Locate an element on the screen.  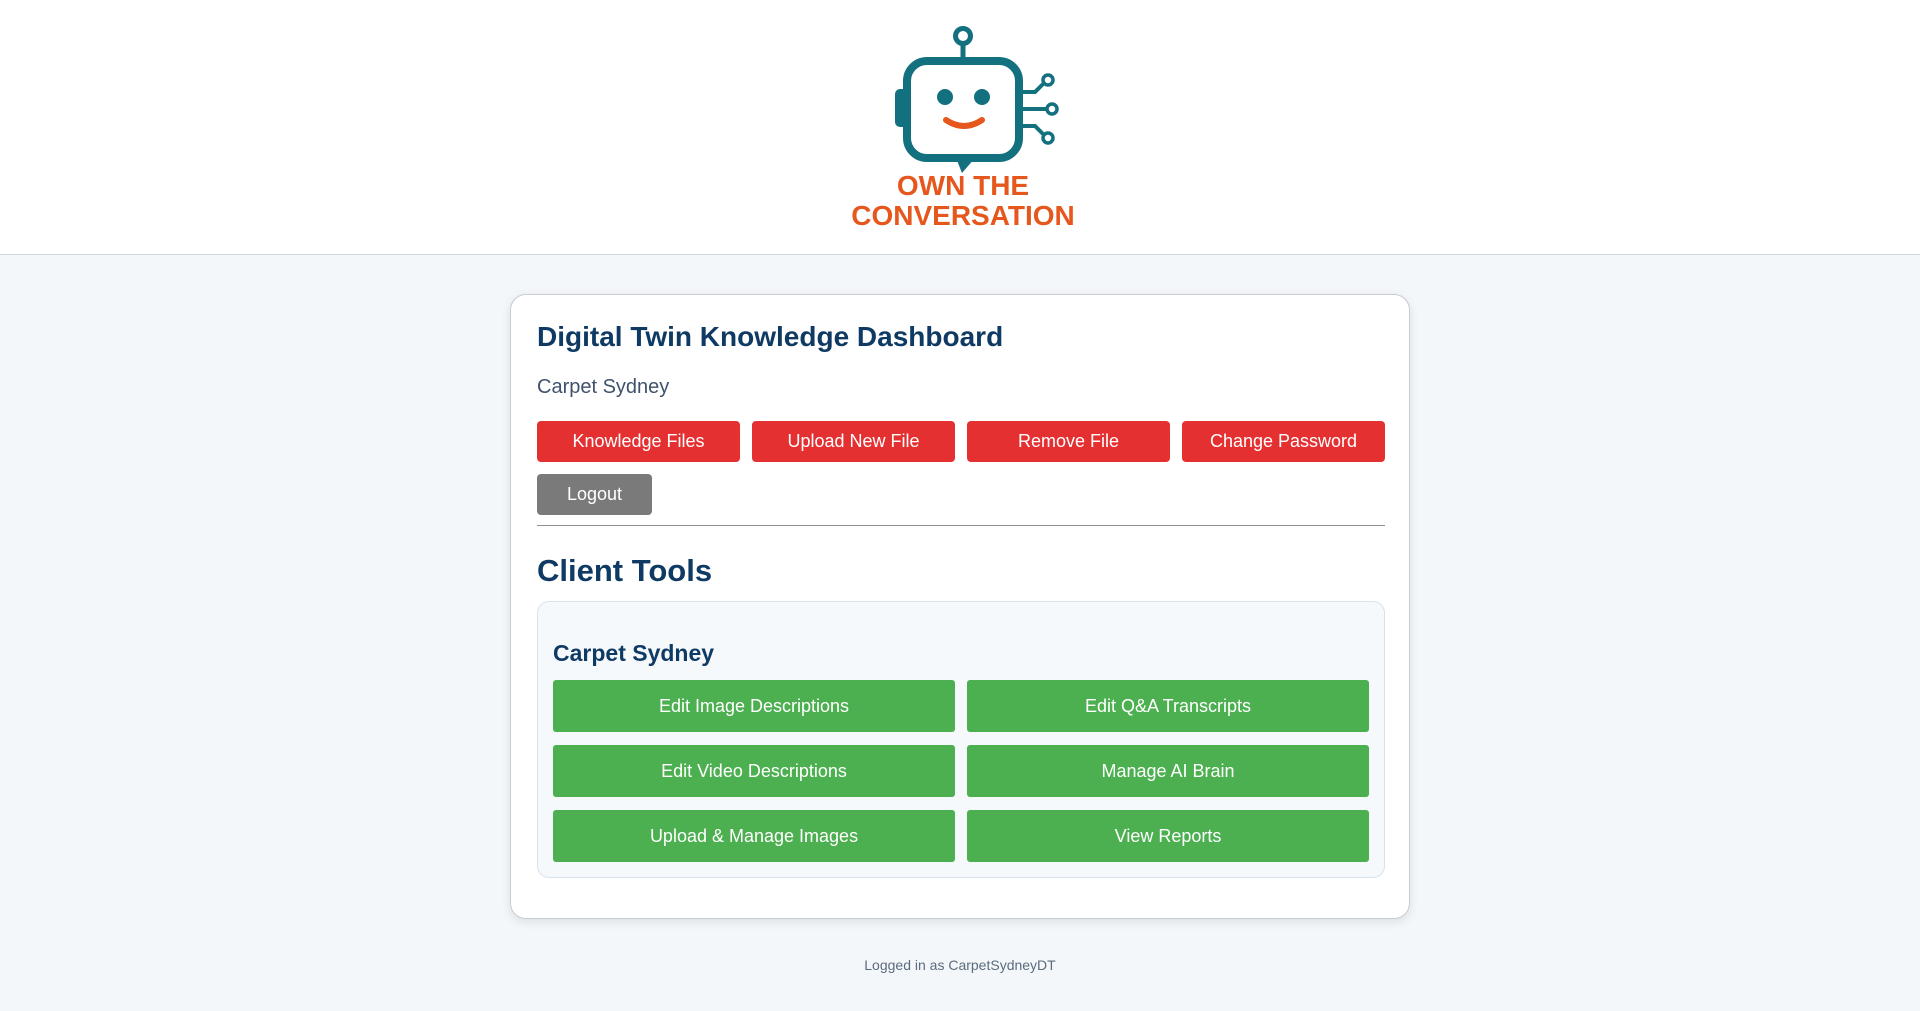
client-tools-client-name: Carpet Sydney is located at coordinates (634, 653).